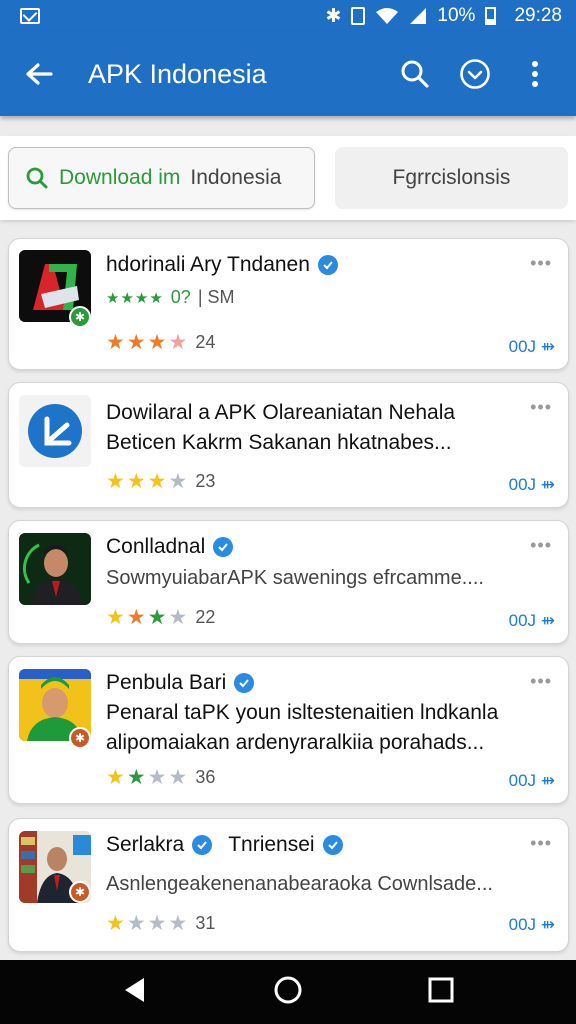  What do you see at coordinates (55, 569) in the screenshot?
I see `app-thumbnail` at bounding box center [55, 569].